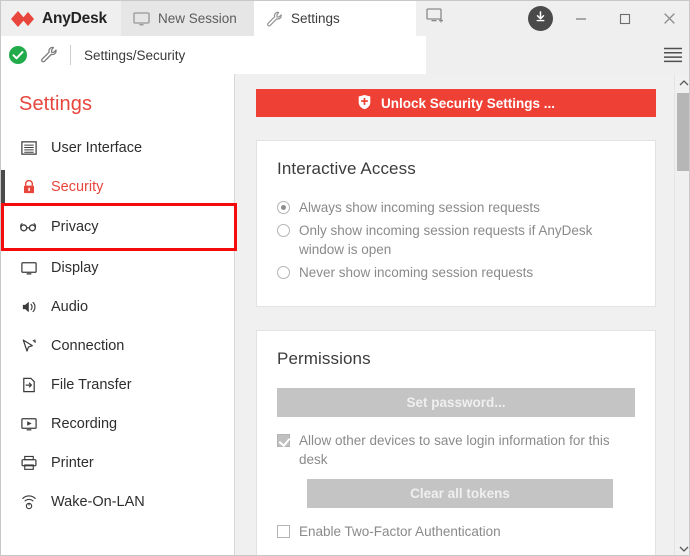 This screenshot has height=556, width=690. What do you see at coordinates (28, 147) in the screenshot?
I see `window-list-icon` at bounding box center [28, 147].